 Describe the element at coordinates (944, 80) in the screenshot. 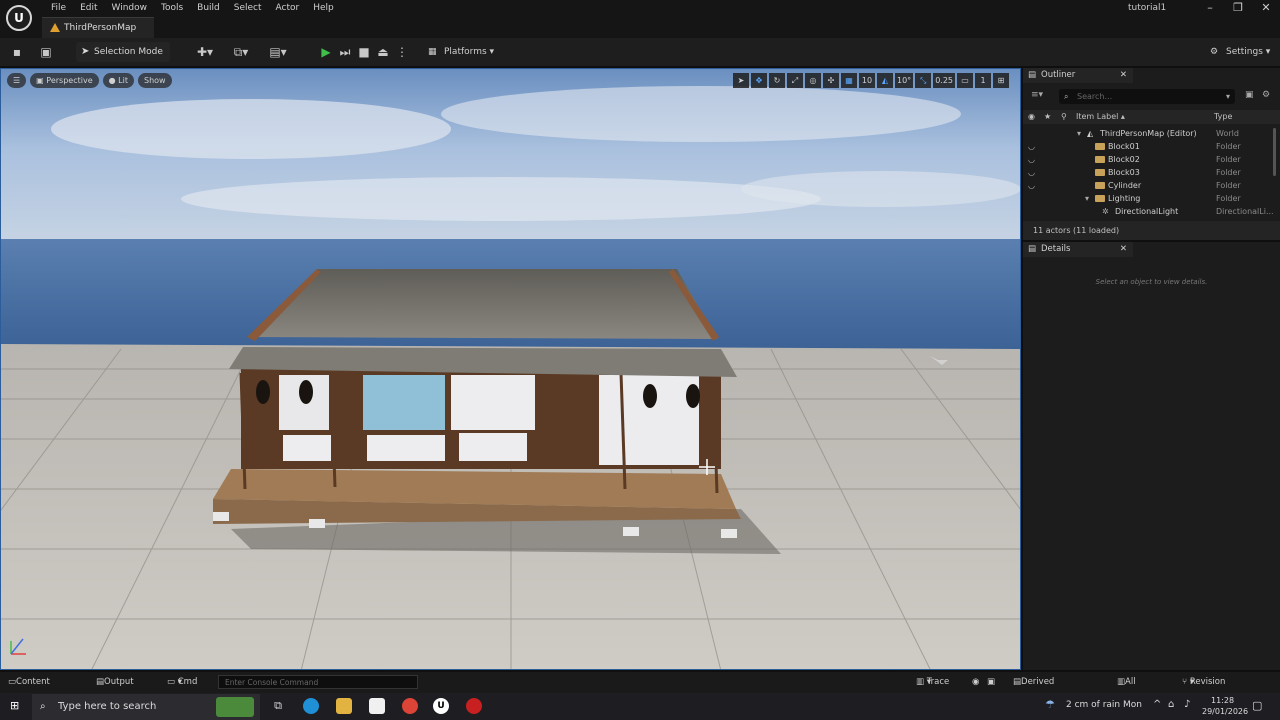

I see `scale-snap-value: 0.25` at that location.